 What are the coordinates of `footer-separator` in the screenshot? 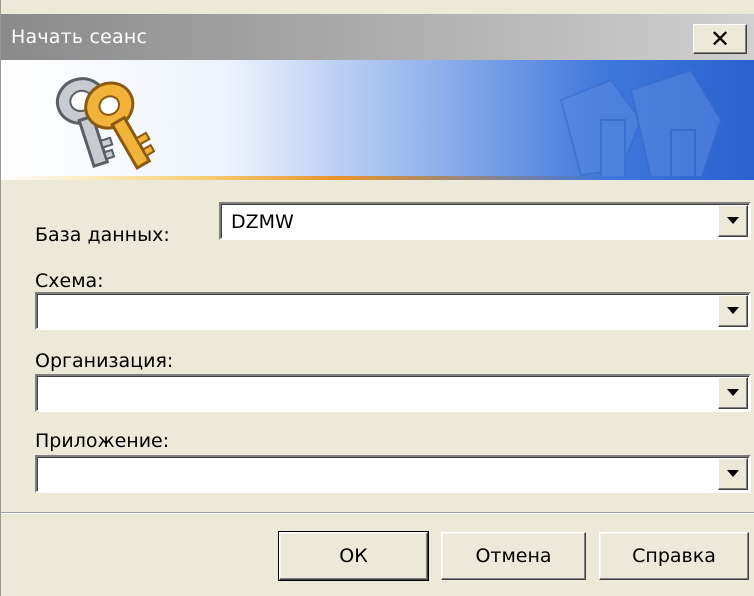 It's located at (377, 513).